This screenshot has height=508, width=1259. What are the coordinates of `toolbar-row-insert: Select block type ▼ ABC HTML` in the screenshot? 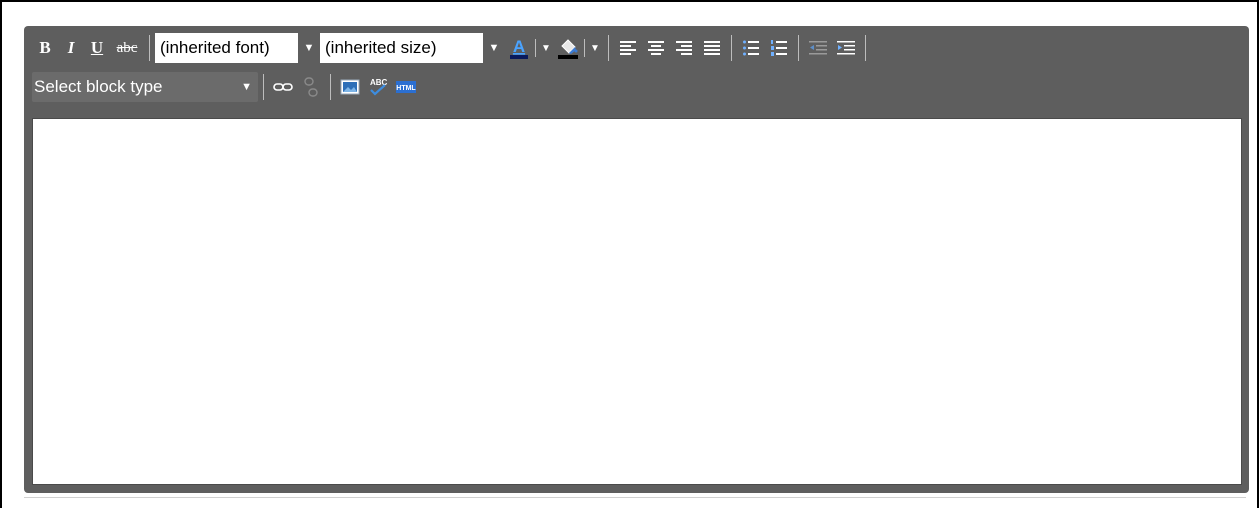 It's located at (226, 87).